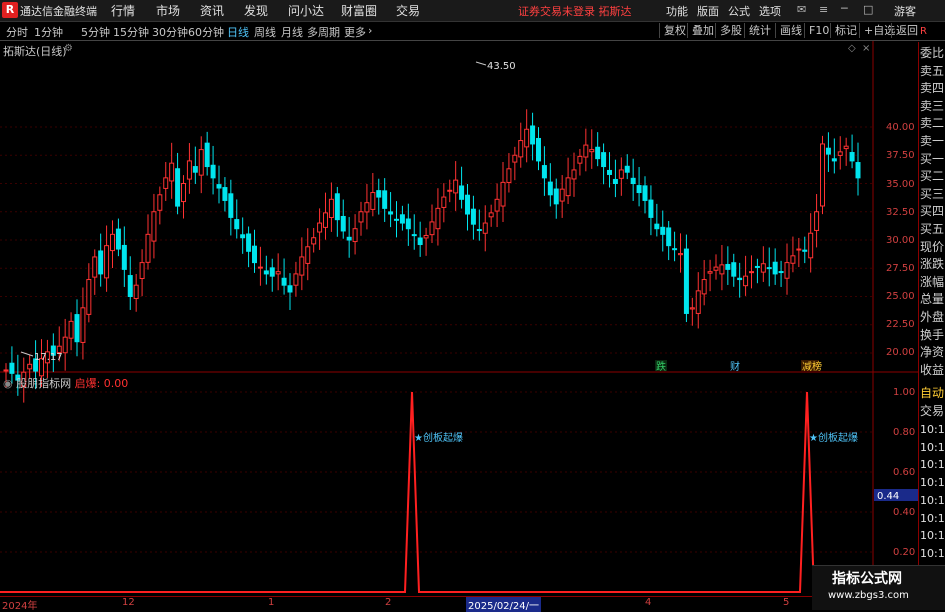  Describe the element at coordinates (866, 48) in the screenshot. I see `close-icon: ×` at that location.